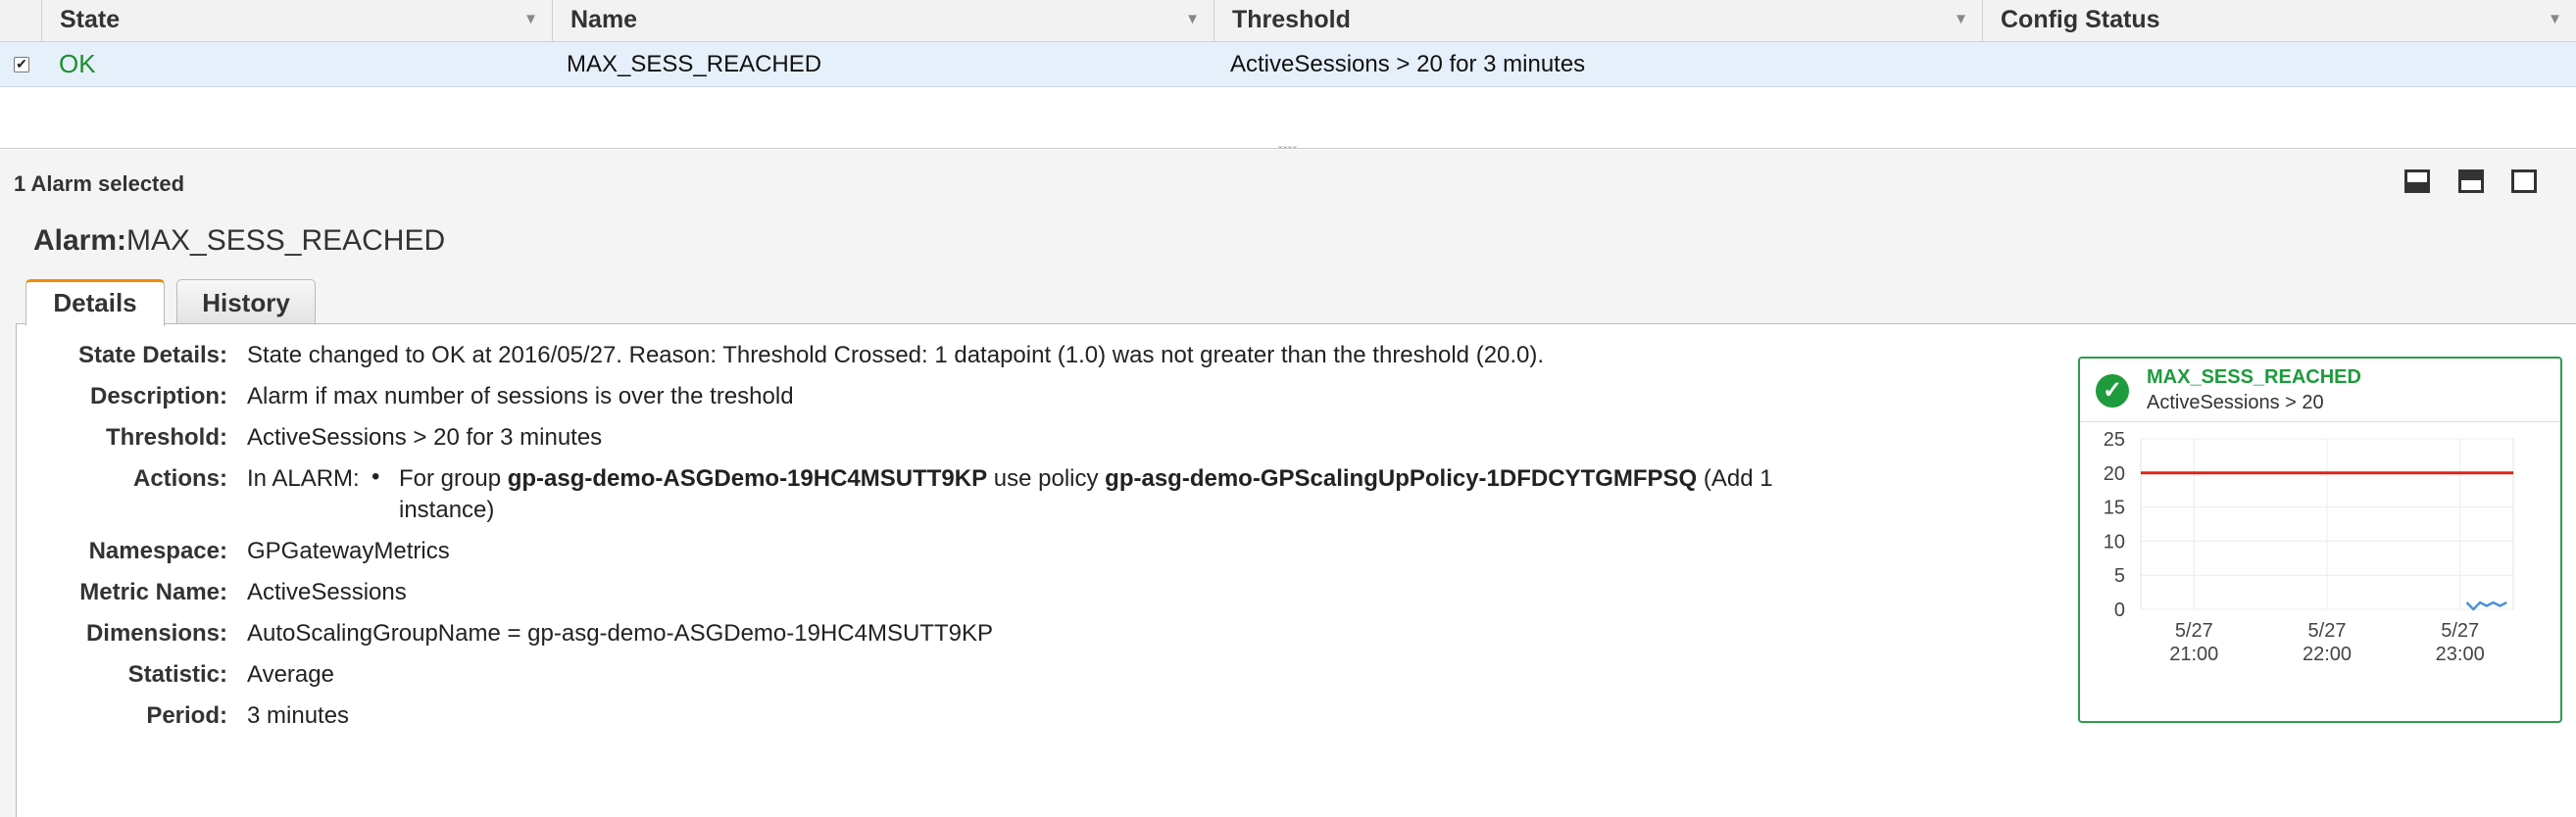  I want to click on mini-chart-subtitle: ActiveSessions > 20, so click(2235, 402).